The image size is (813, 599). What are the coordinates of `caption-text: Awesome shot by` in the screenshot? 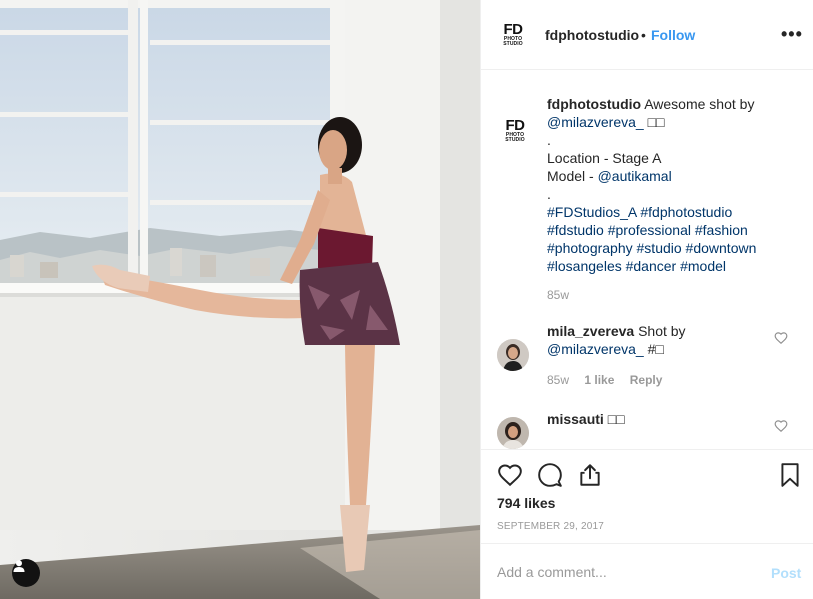 It's located at (699, 104).